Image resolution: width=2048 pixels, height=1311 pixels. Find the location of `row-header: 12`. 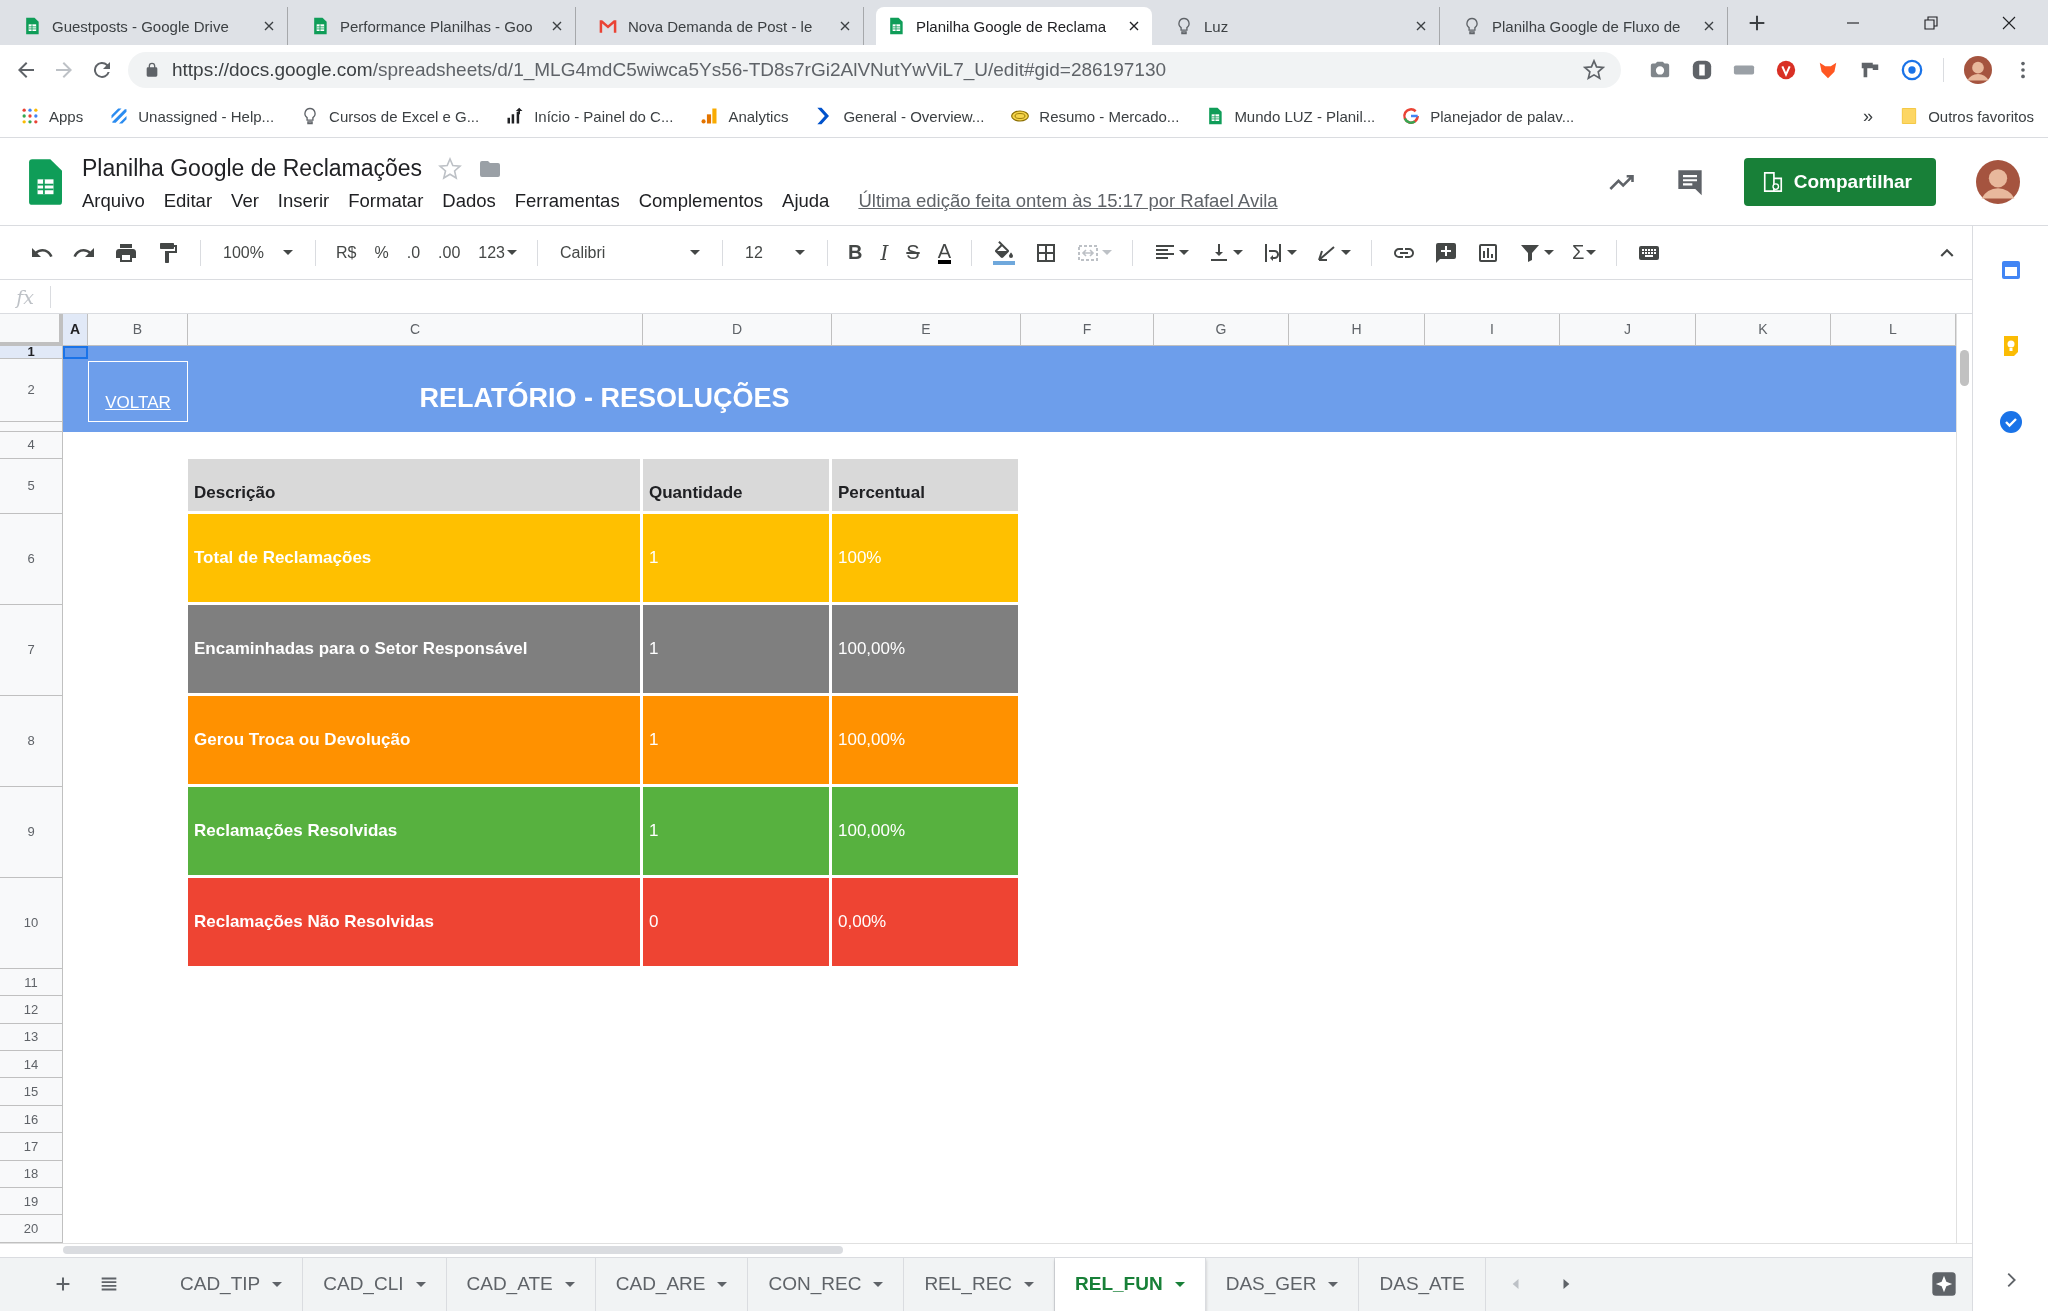

row-header: 12 is located at coordinates (31, 1010).